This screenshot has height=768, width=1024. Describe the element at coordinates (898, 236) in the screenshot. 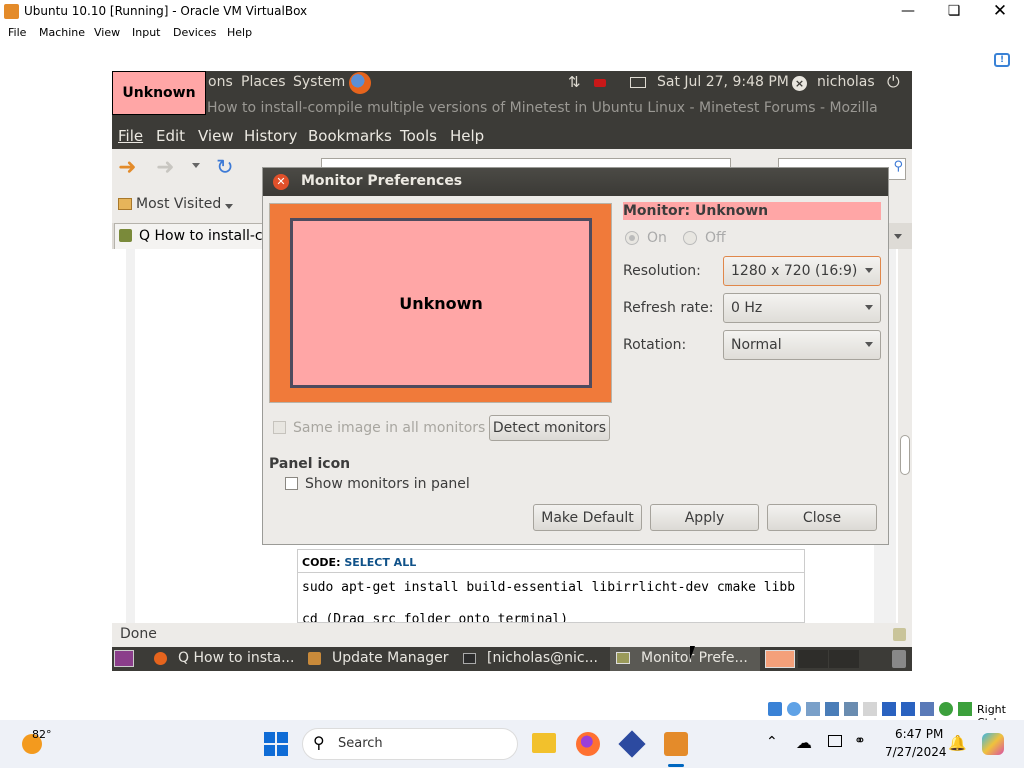

I see `tab-list-icon` at that location.